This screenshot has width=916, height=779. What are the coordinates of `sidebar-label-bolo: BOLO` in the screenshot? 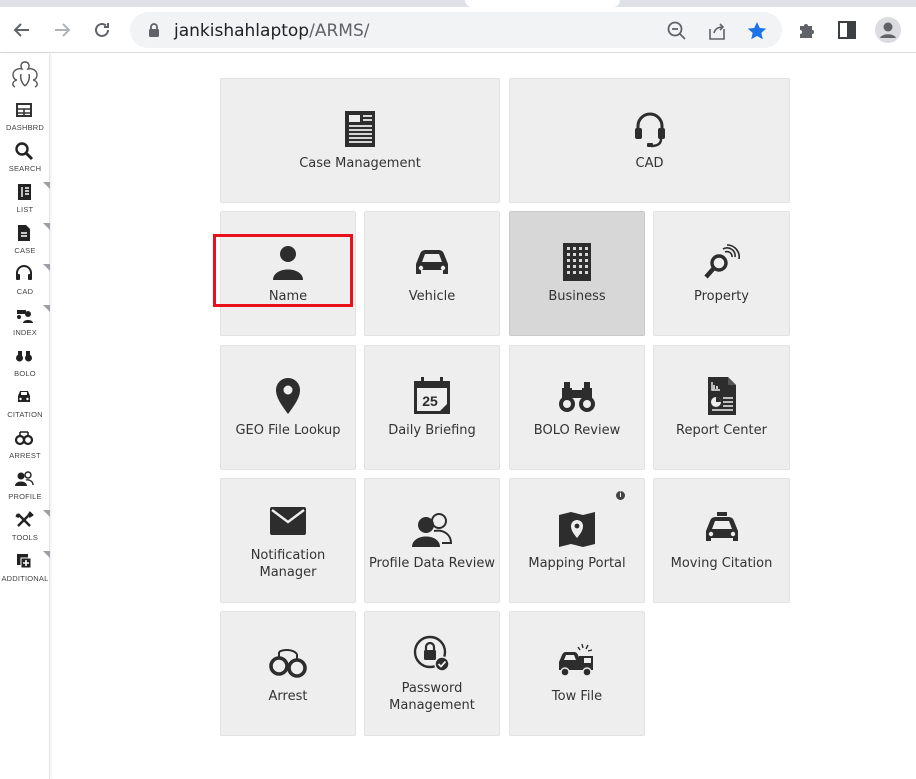 It's located at (25, 373).